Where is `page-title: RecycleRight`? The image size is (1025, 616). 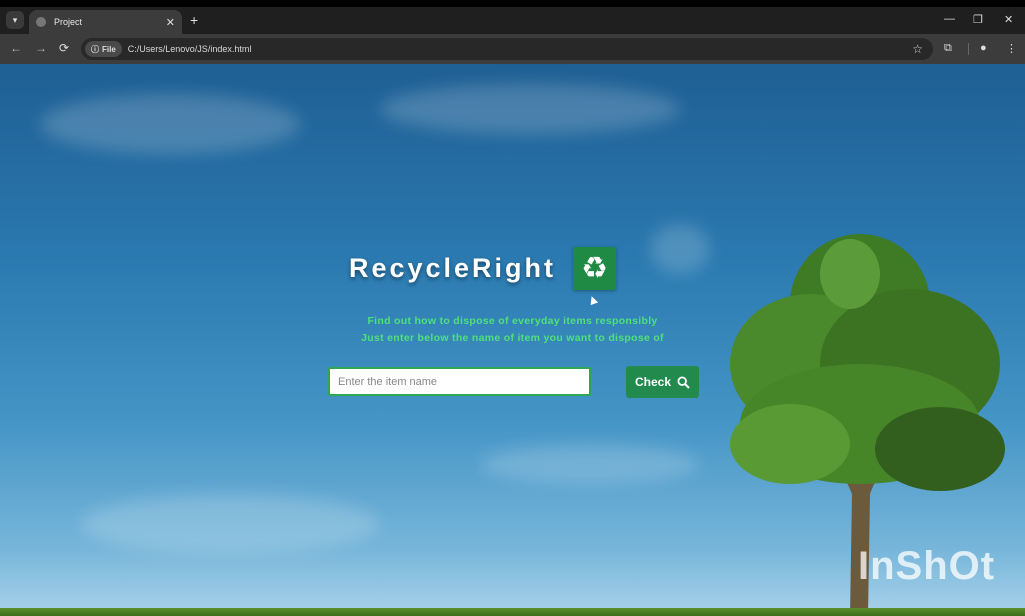
page-title: RecycleRight is located at coordinates (452, 268).